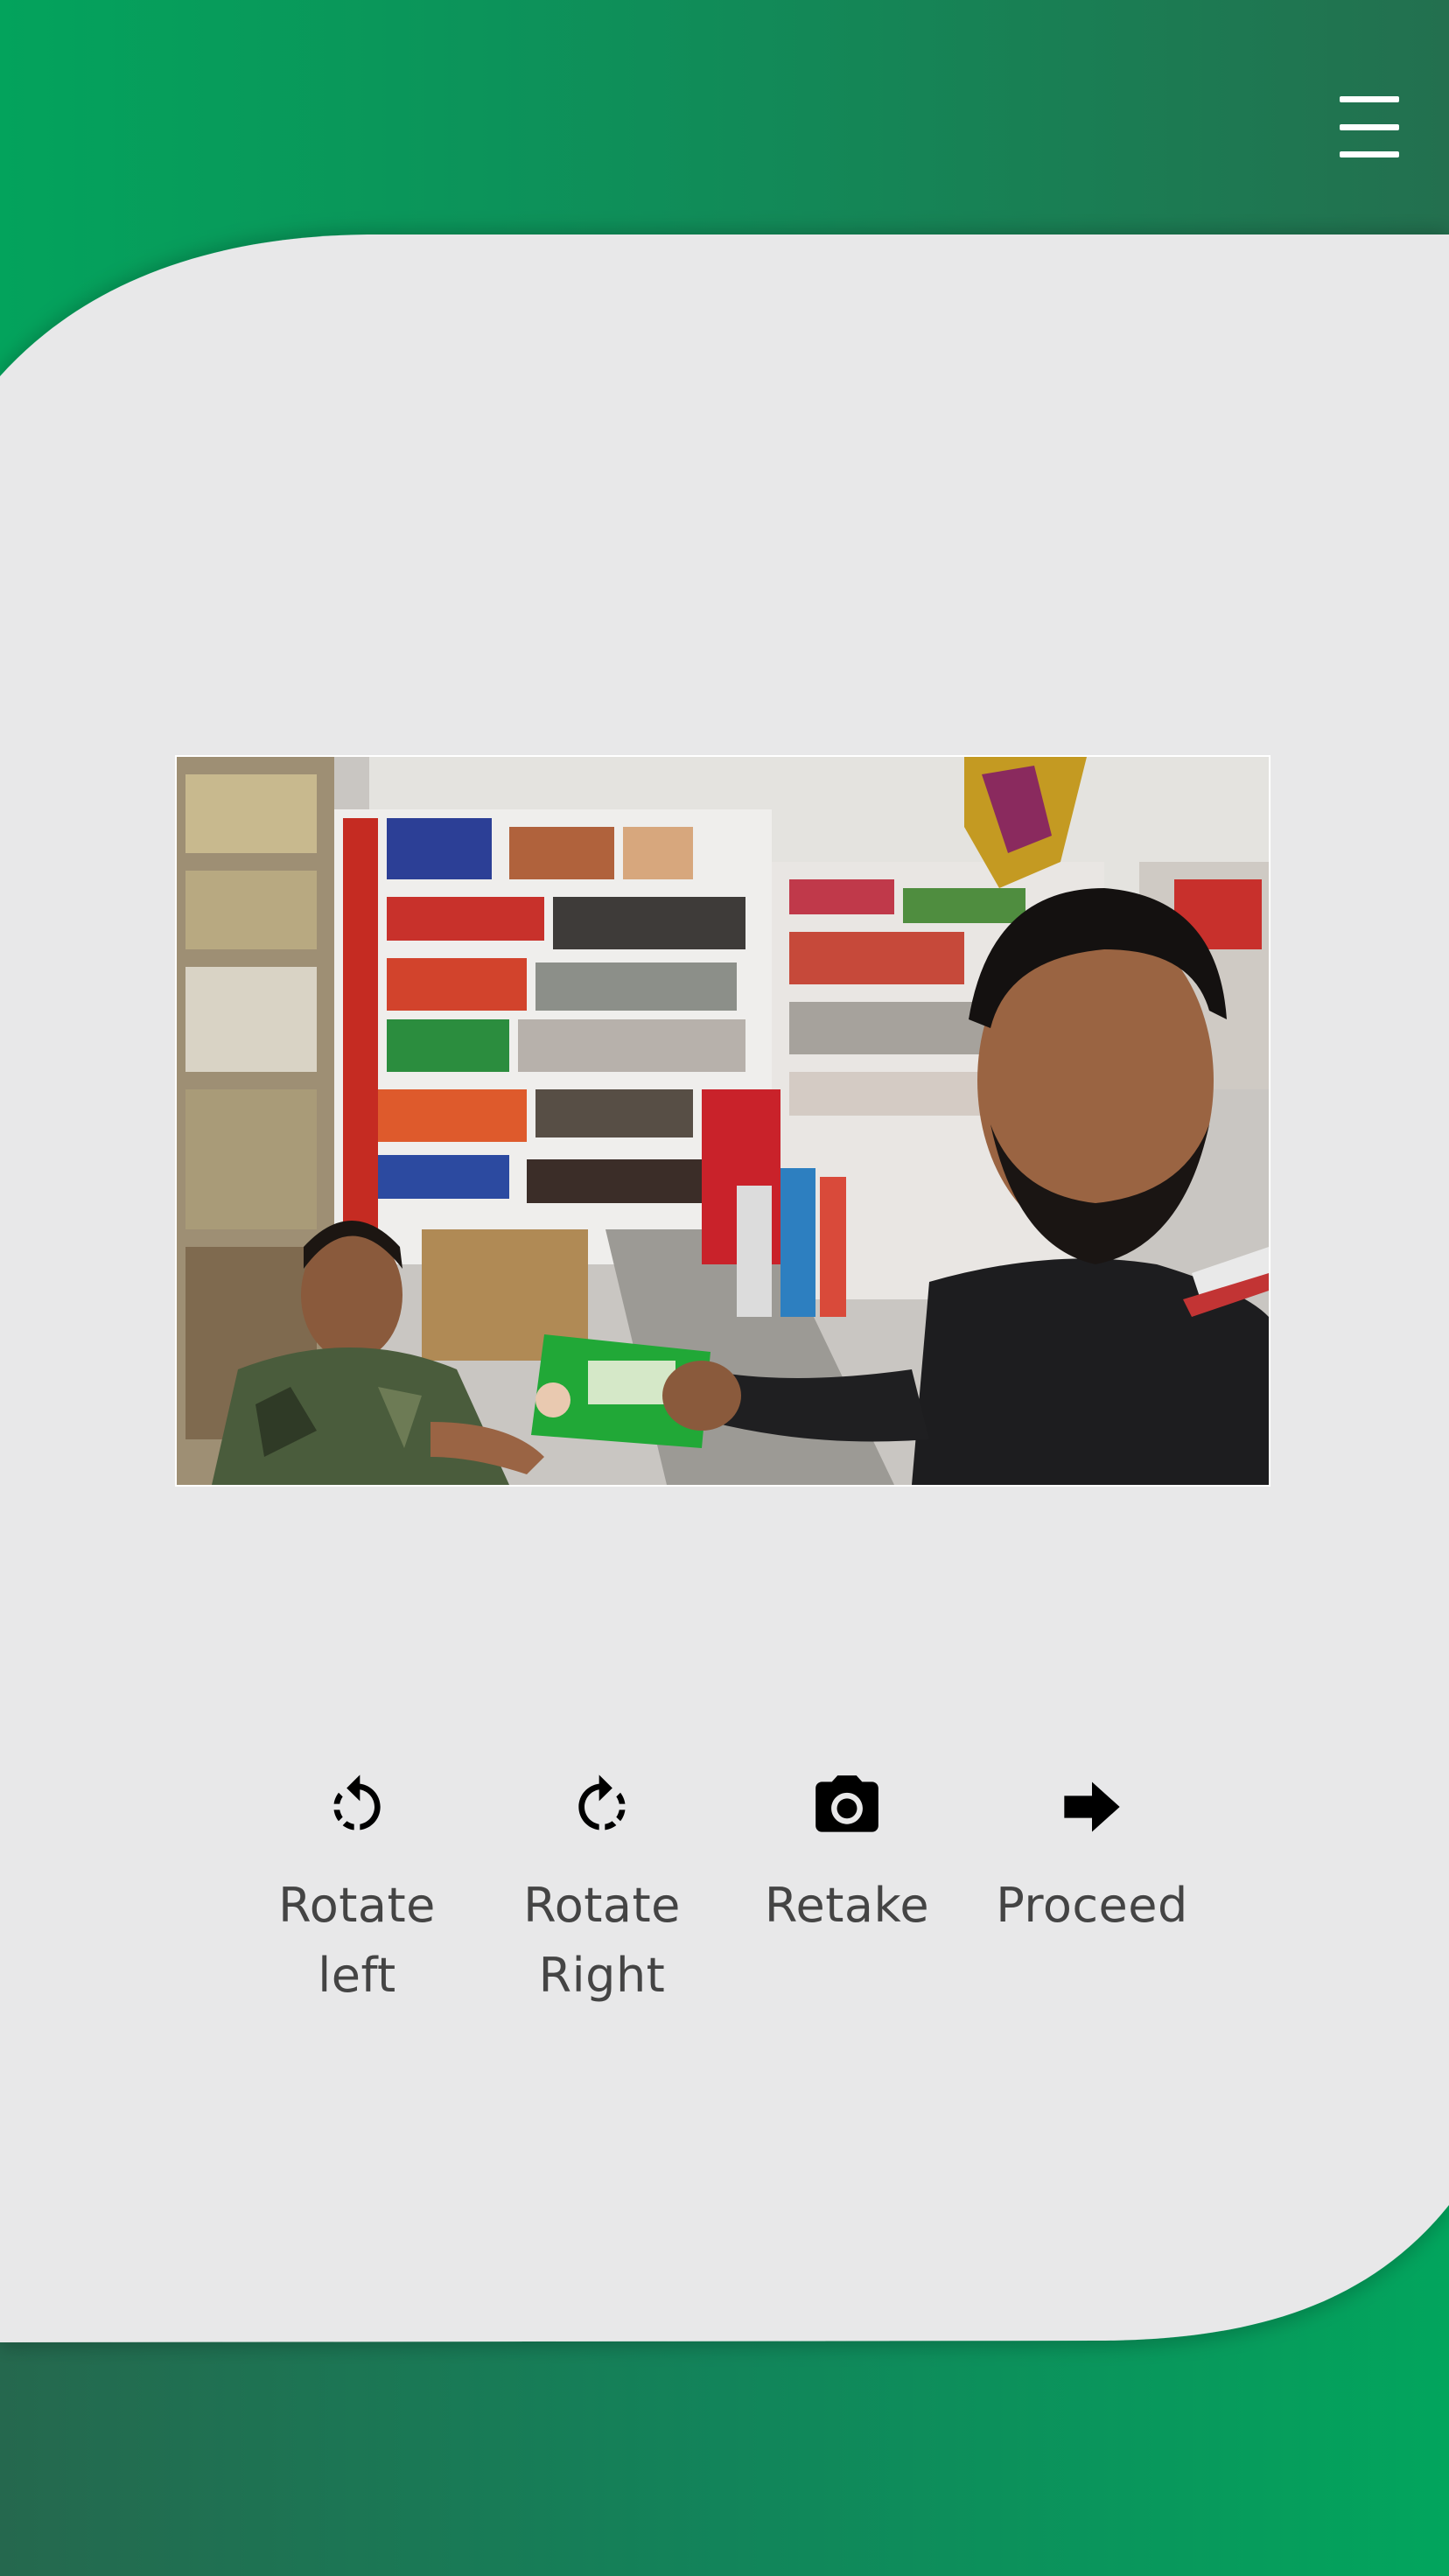  What do you see at coordinates (357, 1807) in the screenshot?
I see `rotate-left-icon` at bounding box center [357, 1807].